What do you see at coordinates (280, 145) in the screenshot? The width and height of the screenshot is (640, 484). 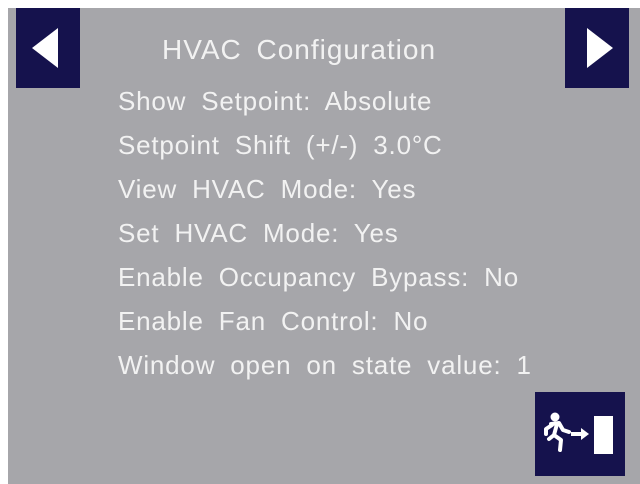 I see `setting-setpoint-shift: Setpoint Shift (+/-) 3.0°C` at bounding box center [280, 145].